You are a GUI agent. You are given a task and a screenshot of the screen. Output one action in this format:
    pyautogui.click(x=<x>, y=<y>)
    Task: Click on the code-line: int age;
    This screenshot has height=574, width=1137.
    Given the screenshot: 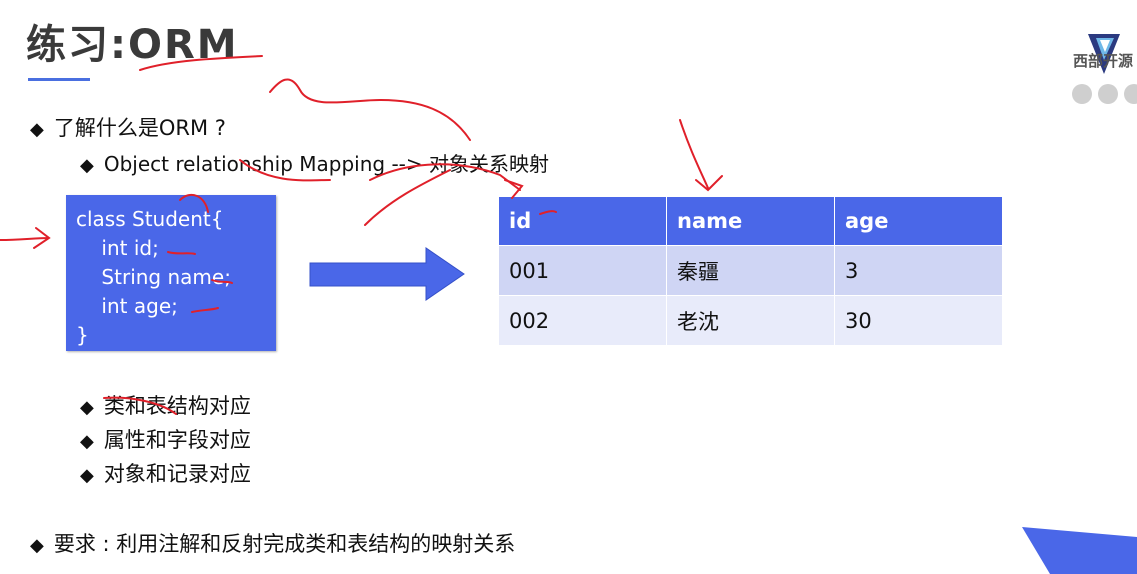 What is the action you would take?
    pyautogui.click(x=127, y=306)
    